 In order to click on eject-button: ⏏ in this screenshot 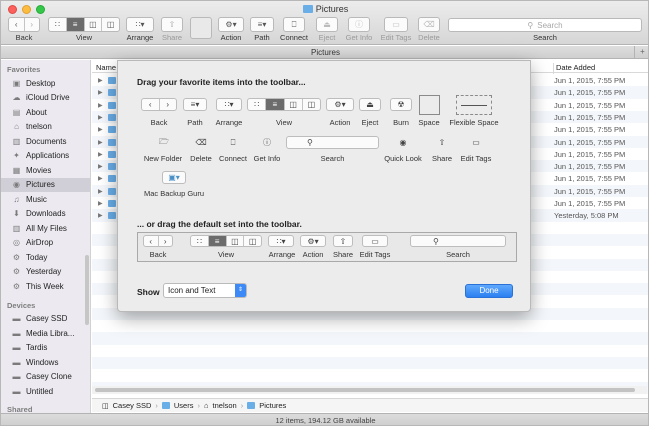, I will do `click(327, 24)`.